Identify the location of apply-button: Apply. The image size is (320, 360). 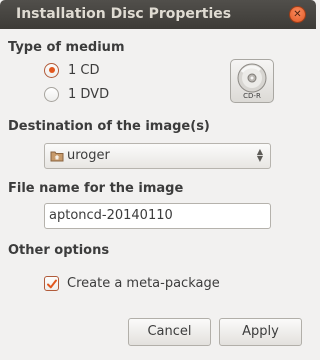
(260, 332).